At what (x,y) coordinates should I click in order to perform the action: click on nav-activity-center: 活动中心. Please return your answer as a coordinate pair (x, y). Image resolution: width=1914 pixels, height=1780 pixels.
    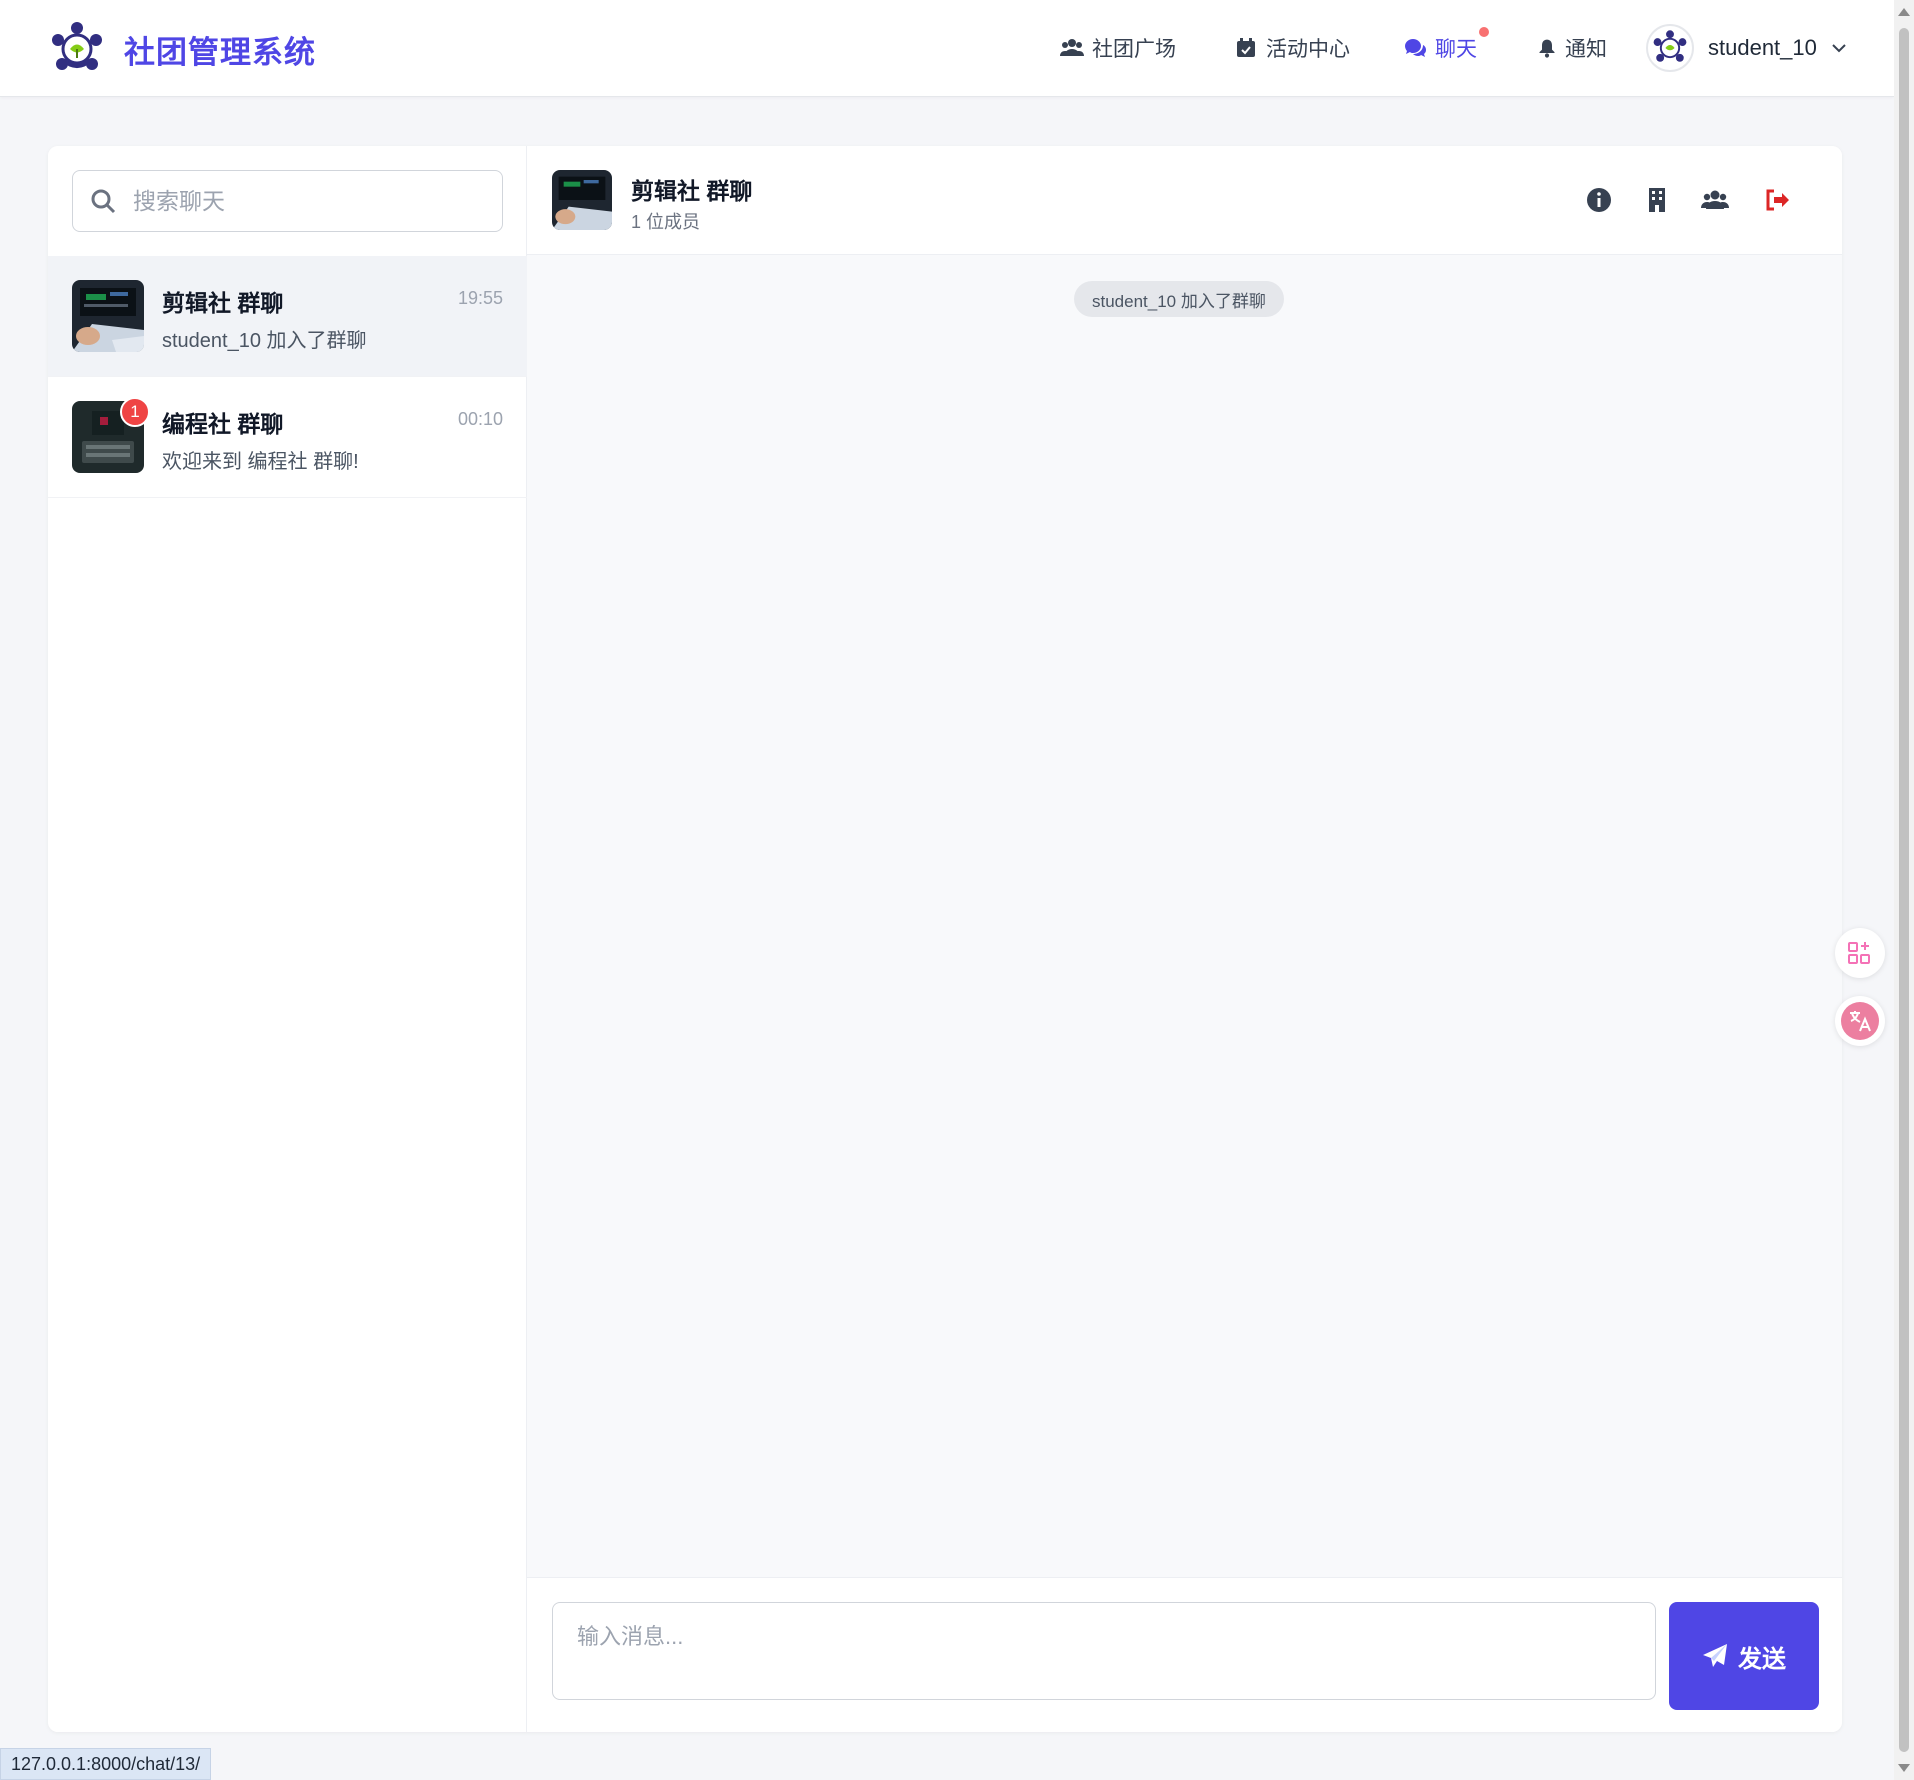
    Looking at the image, I should click on (1292, 48).